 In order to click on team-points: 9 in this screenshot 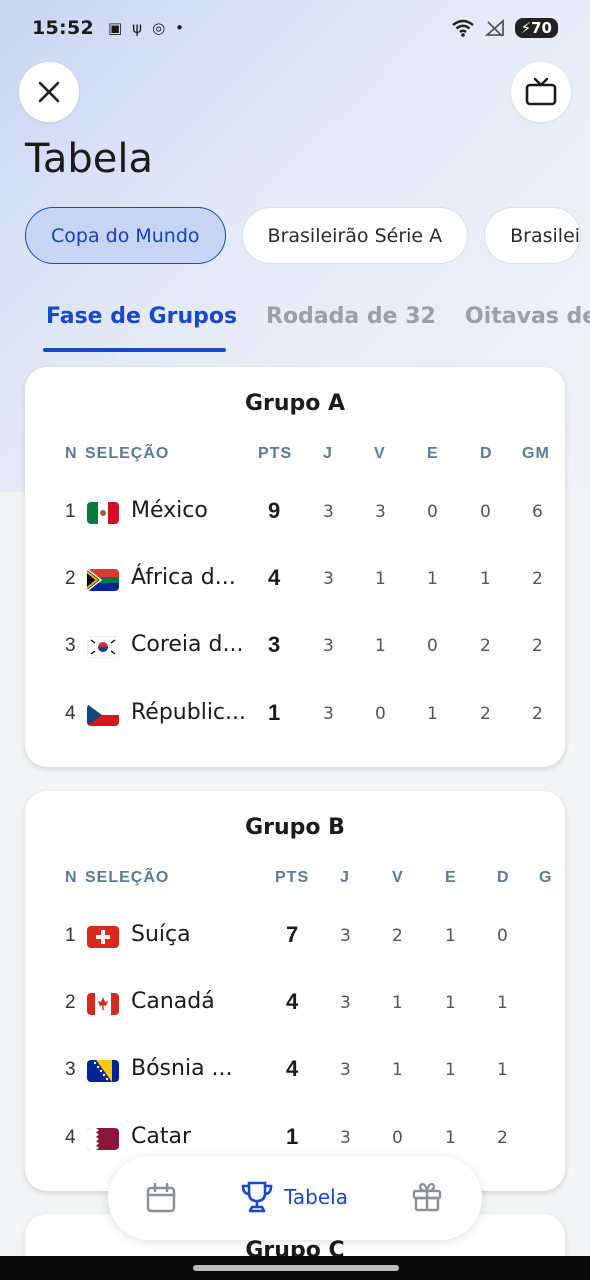, I will do `click(274, 510)`.